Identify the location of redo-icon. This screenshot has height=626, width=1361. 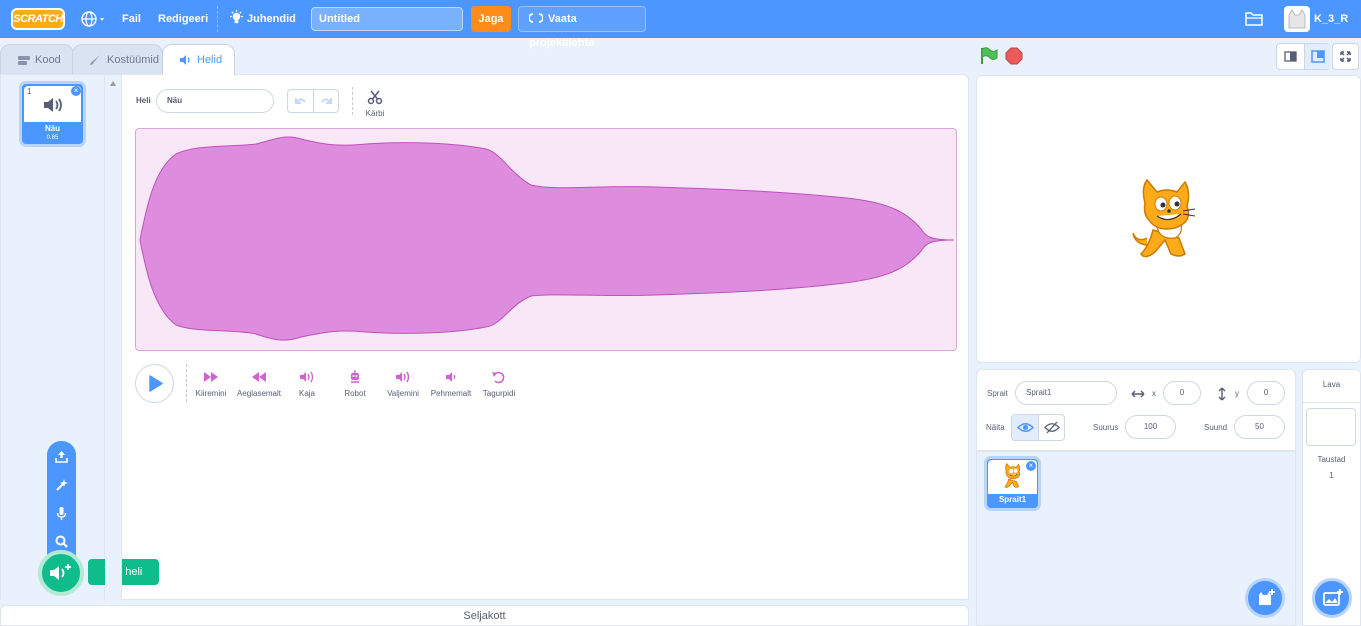
(326, 101).